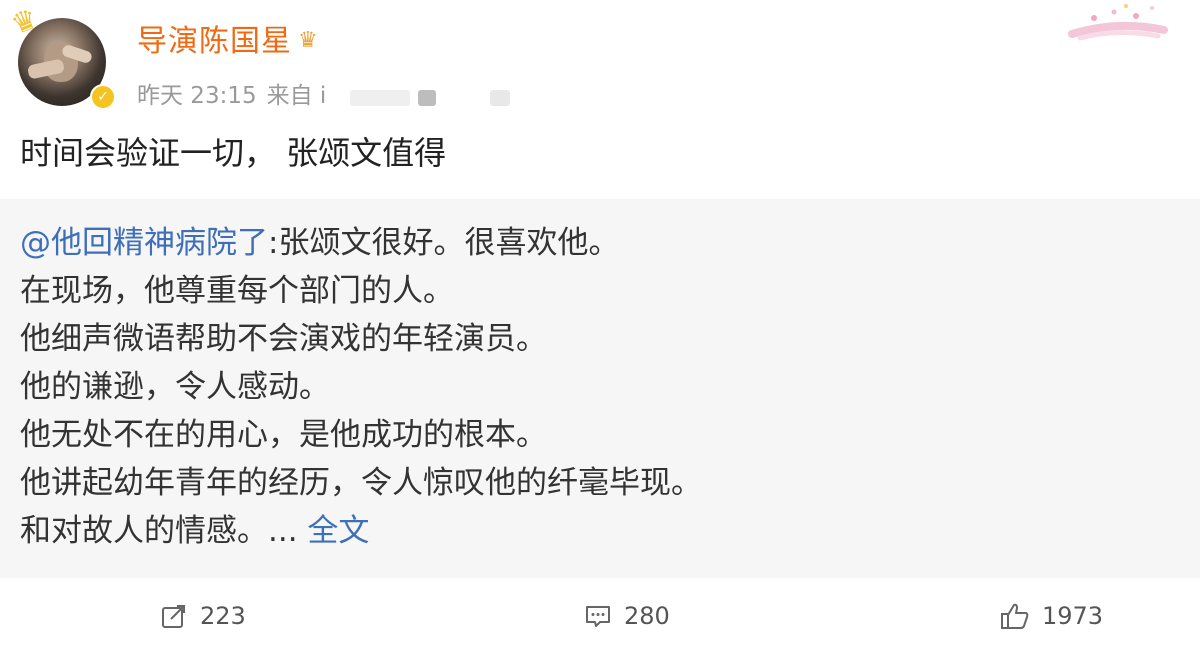 The width and height of the screenshot is (1200, 652). Describe the element at coordinates (283, 435) in the screenshot. I see `reposted-line: 他无处不在的用心，是他成功的根本。` at that location.